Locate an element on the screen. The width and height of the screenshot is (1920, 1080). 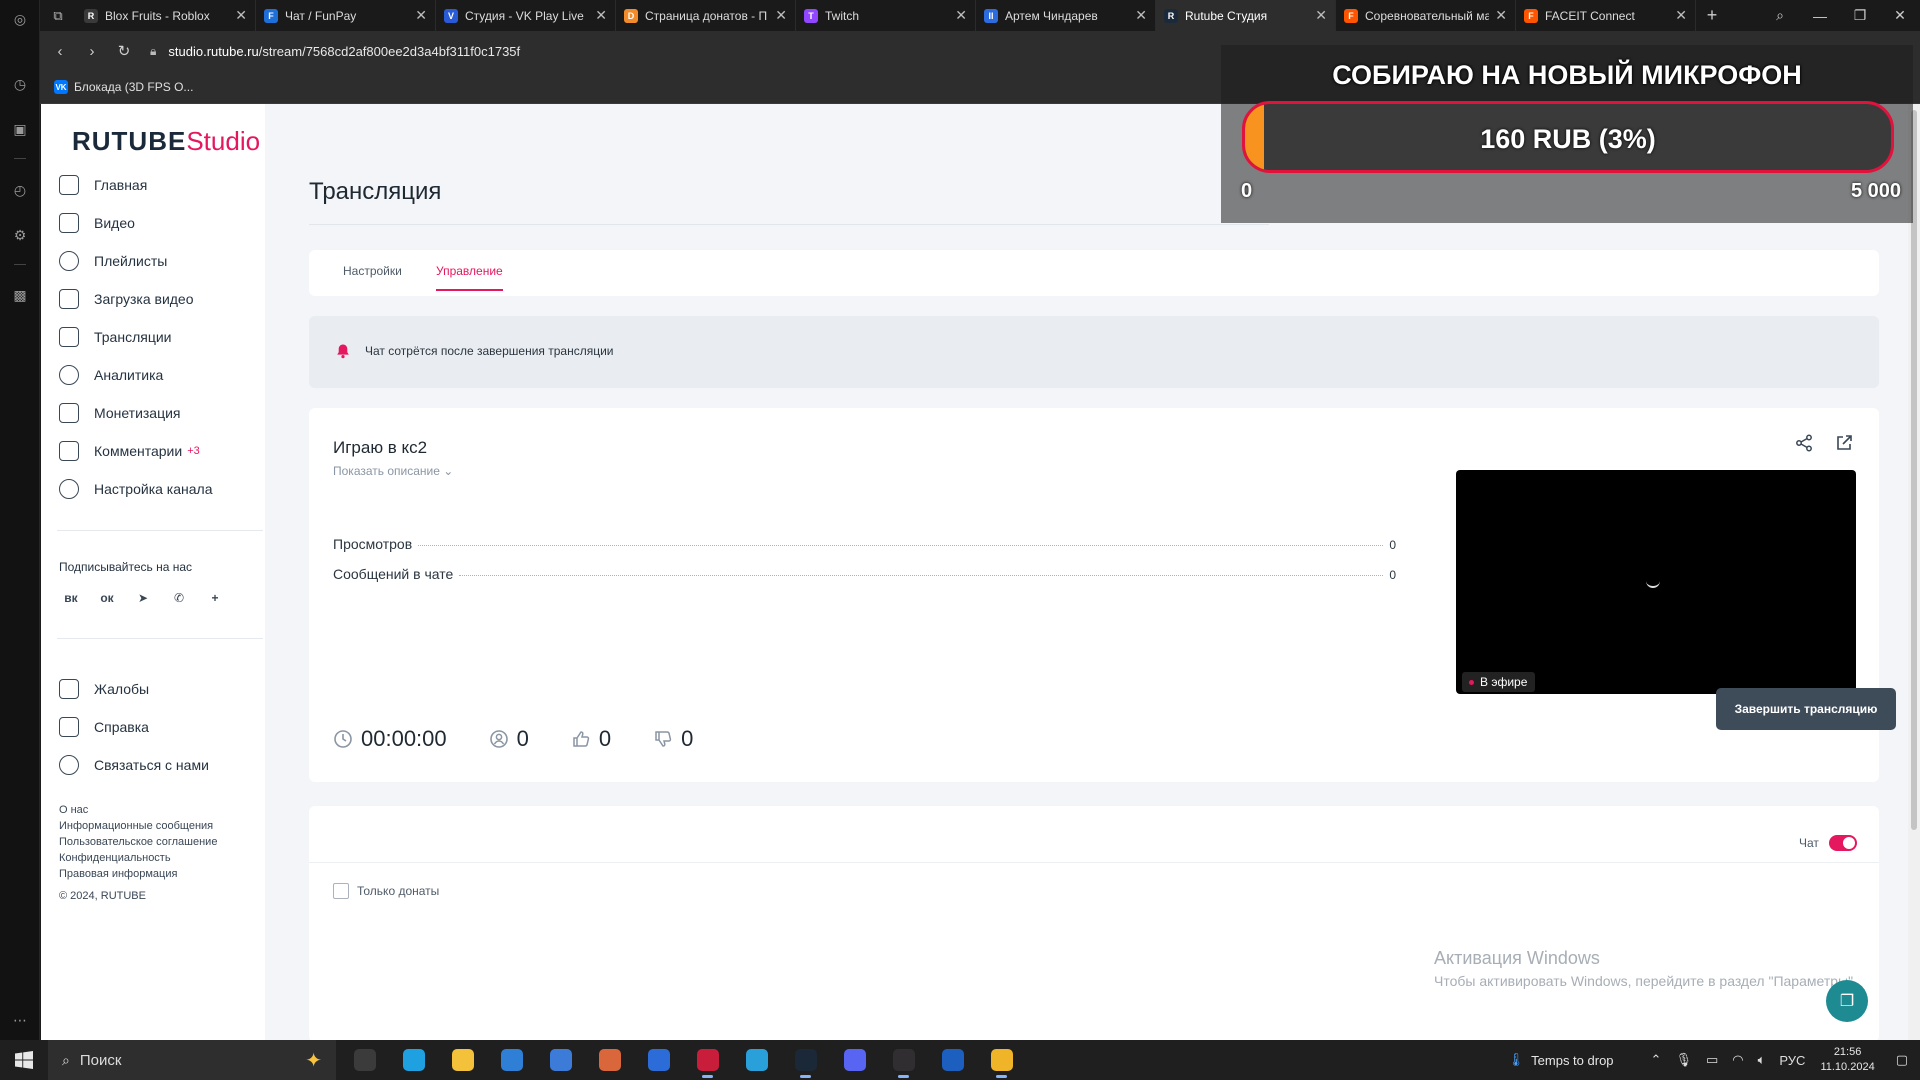
tab-list-icon: ⧉ is located at coordinates (58, 15).